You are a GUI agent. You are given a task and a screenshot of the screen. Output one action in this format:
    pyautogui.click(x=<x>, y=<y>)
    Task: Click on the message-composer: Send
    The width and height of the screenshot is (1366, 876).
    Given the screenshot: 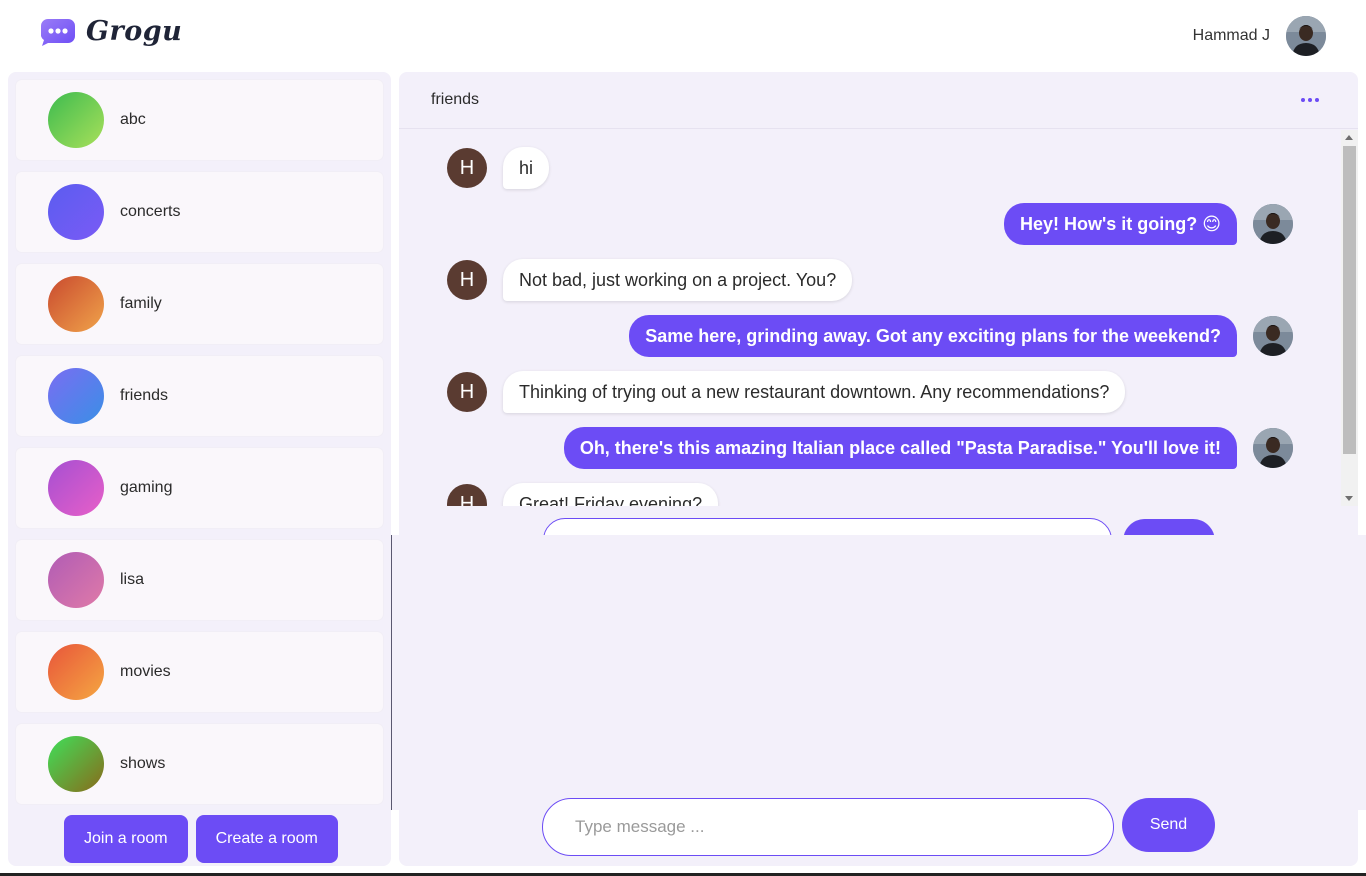 What is the action you would take?
    pyautogui.click(x=892, y=828)
    